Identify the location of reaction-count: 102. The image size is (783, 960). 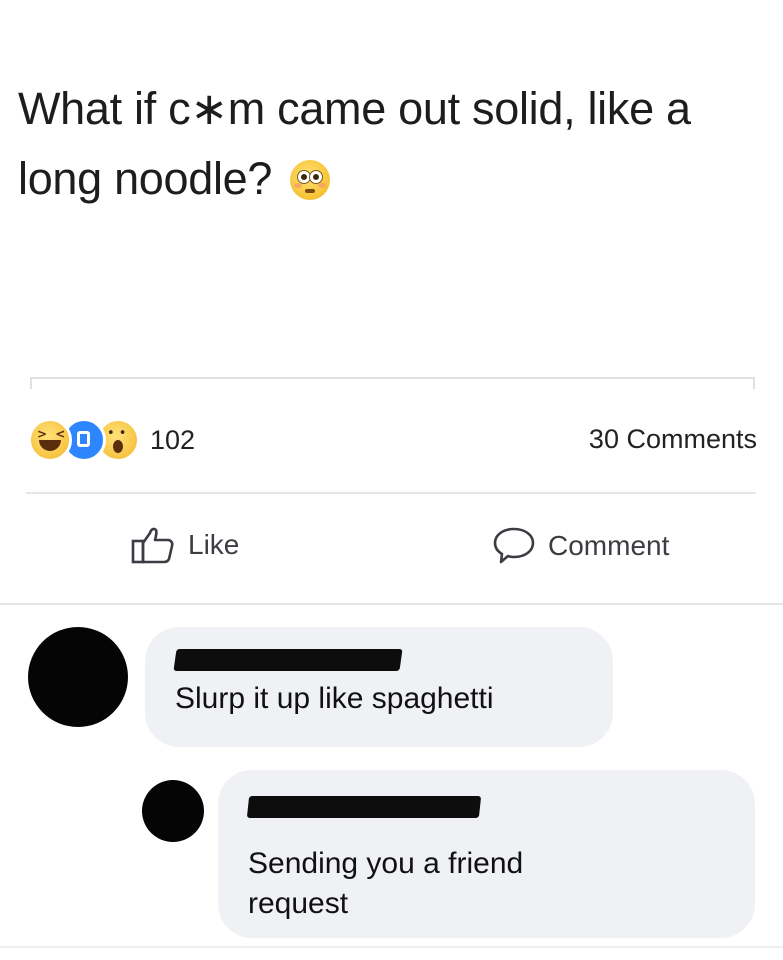
(173, 439).